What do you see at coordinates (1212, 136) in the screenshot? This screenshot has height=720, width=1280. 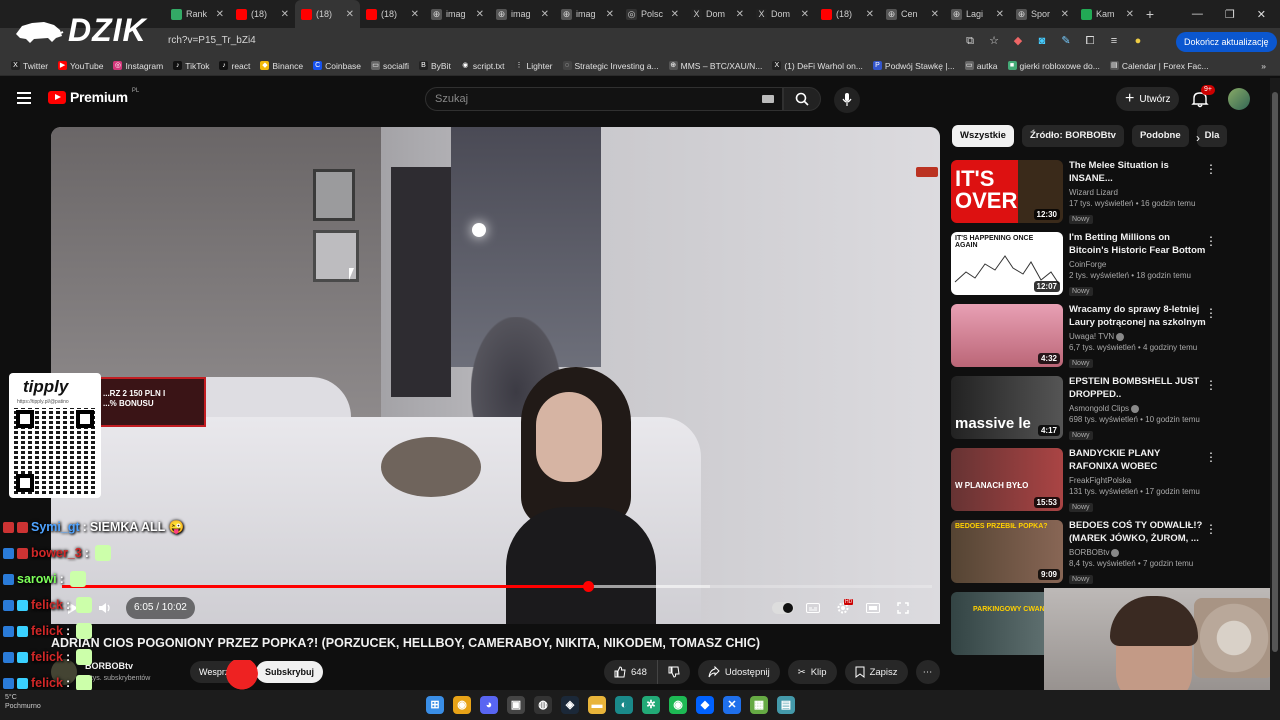 I see `filter-chip: Dla` at bounding box center [1212, 136].